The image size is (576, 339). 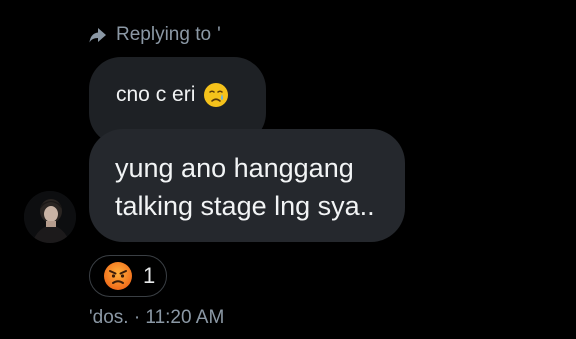 What do you see at coordinates (157, 317) in the screenshot?
I see `message-timestamp: 'dos. · 11:20 AM` at bounding box center [157, 317].